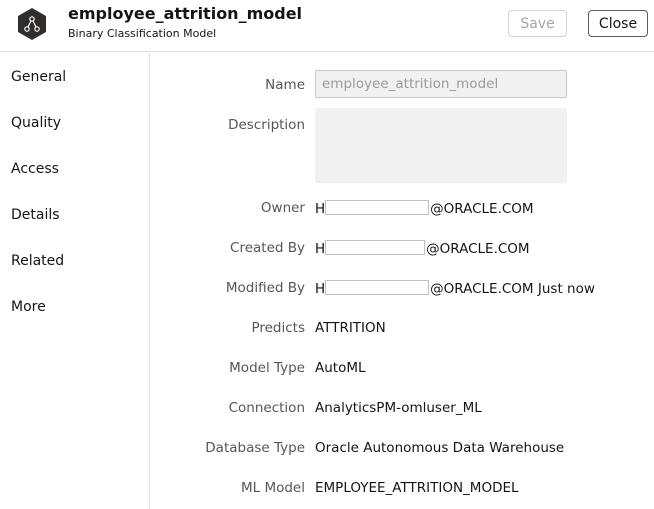 This screenshot has width=654, height=509. Describe the element at coordinates (417, 488) in the screenshot. I see `ml-model-value: EMPLOYEE_ATTRITION_MODEL` at that location.